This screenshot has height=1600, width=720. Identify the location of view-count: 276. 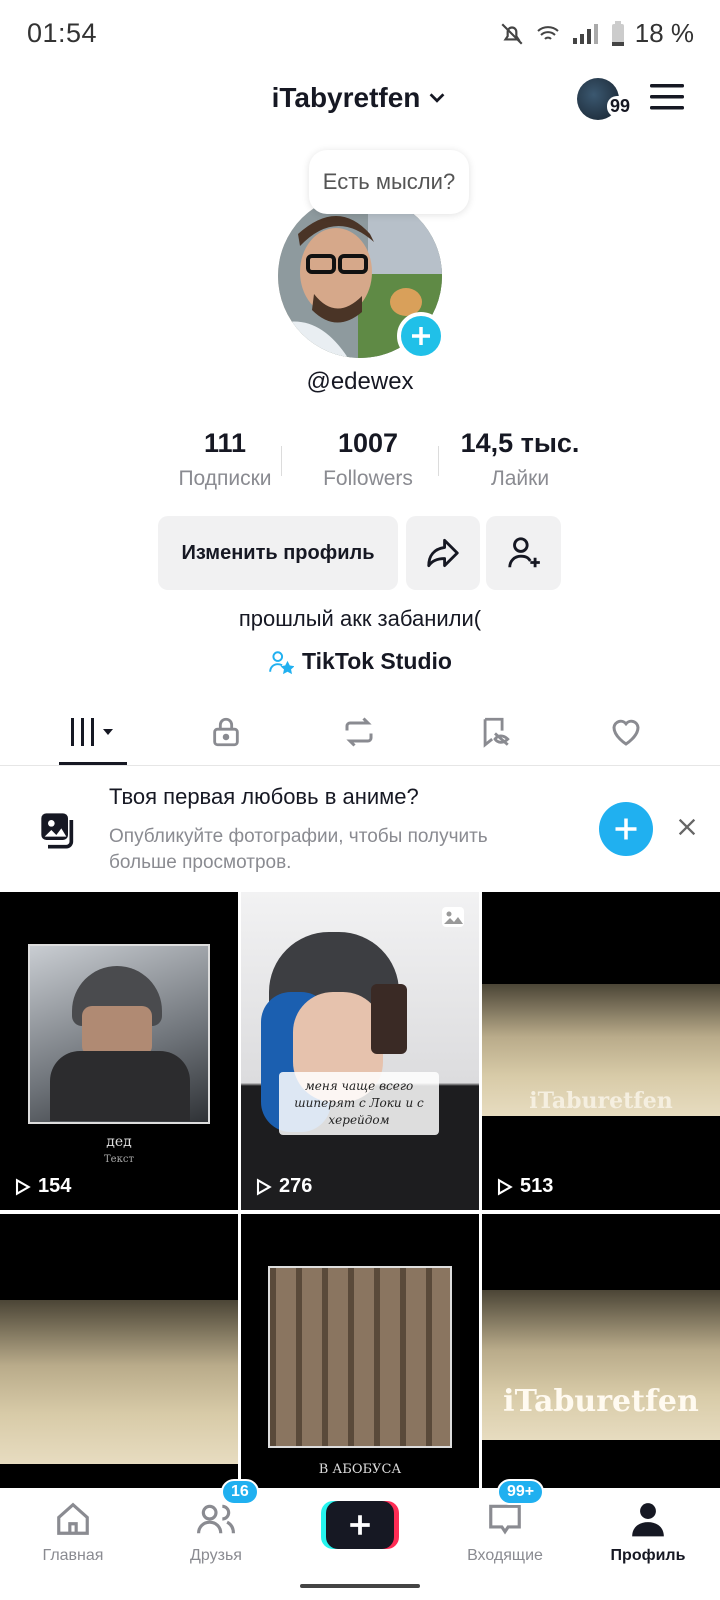
(282, 1186).